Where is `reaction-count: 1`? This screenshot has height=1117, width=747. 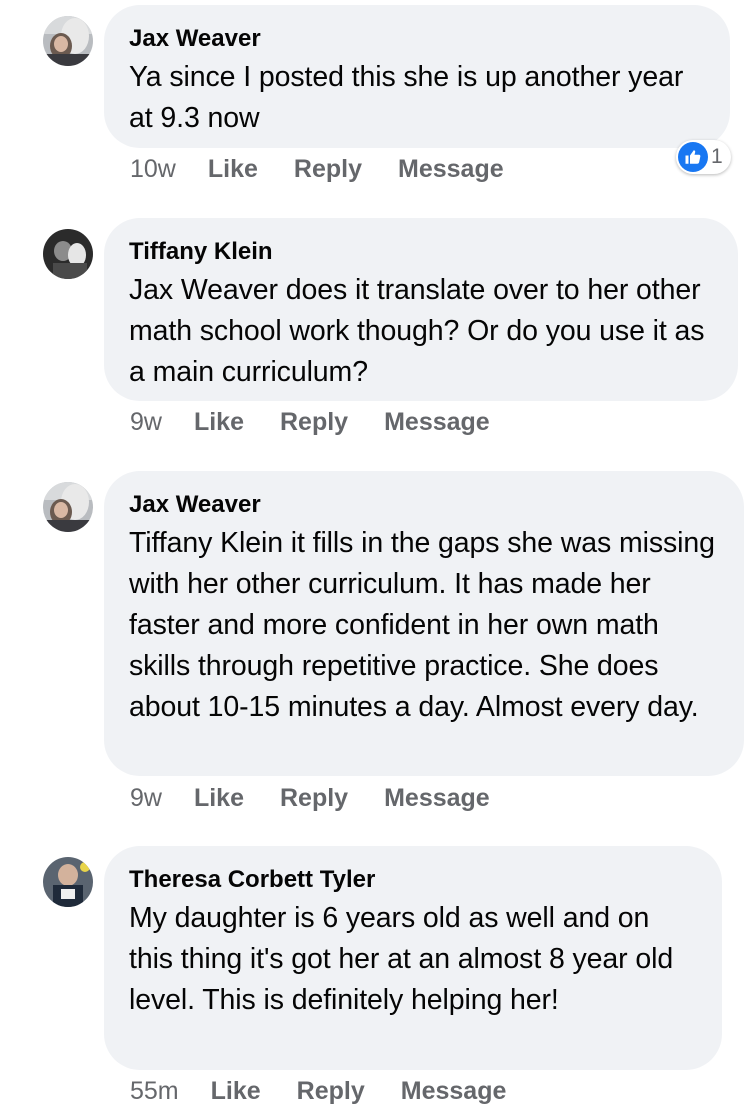
reaction-count: 1 is located at coordinates (717, 156).